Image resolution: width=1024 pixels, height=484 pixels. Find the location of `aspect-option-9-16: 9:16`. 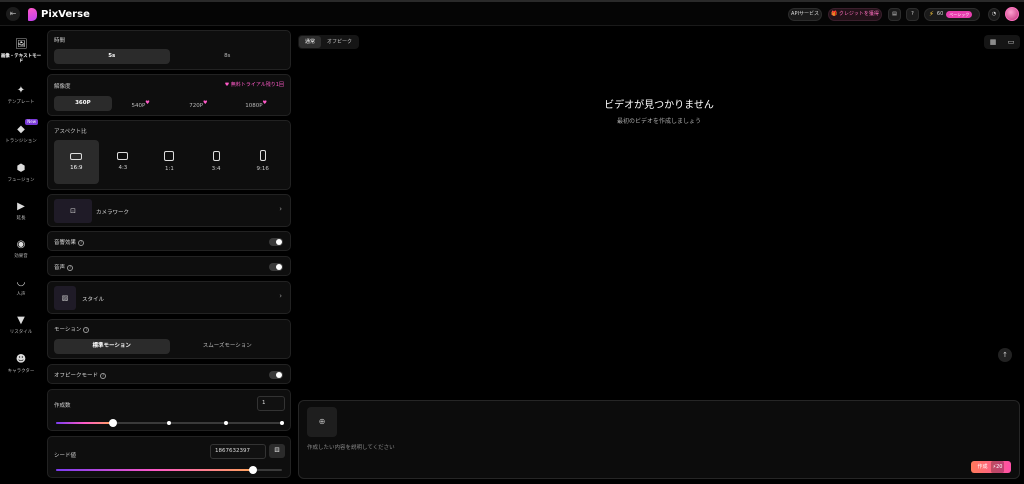

aspect-option-9-16: 9:16 is located at coordinates (262, 162).